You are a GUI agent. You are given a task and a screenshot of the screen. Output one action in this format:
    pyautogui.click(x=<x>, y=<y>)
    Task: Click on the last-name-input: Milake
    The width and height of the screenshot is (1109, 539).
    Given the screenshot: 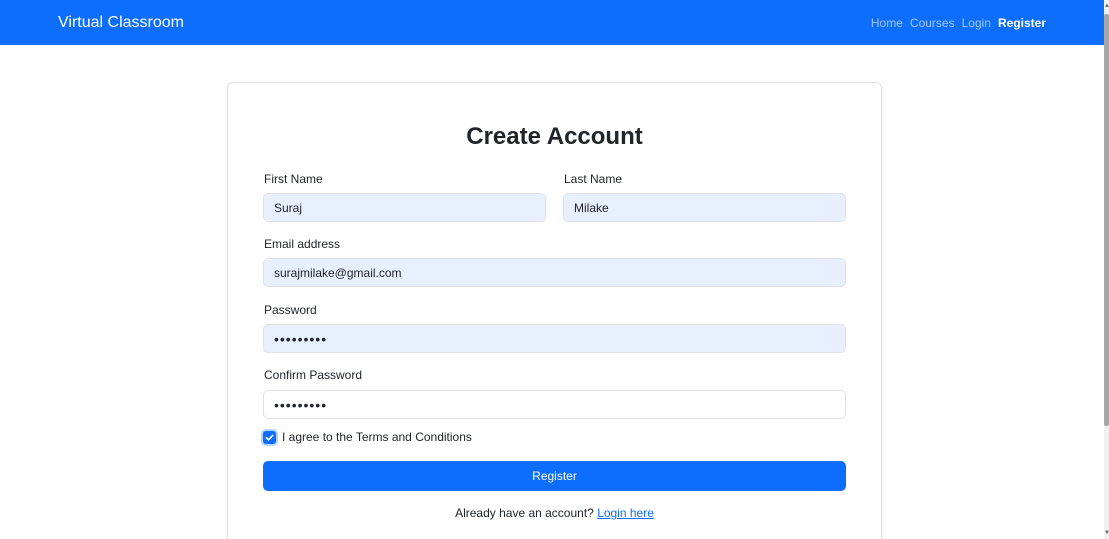 What is the action you would take?
    pyautogui.click(x=704, y=207)
    